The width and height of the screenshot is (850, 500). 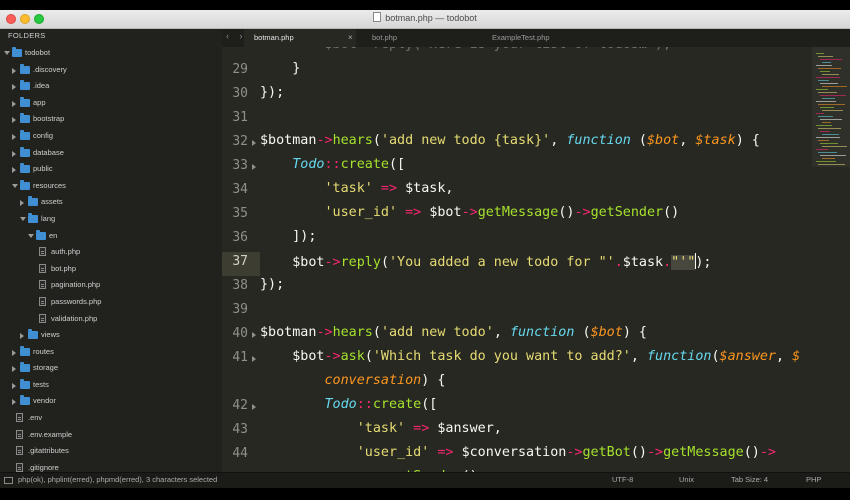 I want to click on tree-item-label: todobot, so click(x=38, y=52).